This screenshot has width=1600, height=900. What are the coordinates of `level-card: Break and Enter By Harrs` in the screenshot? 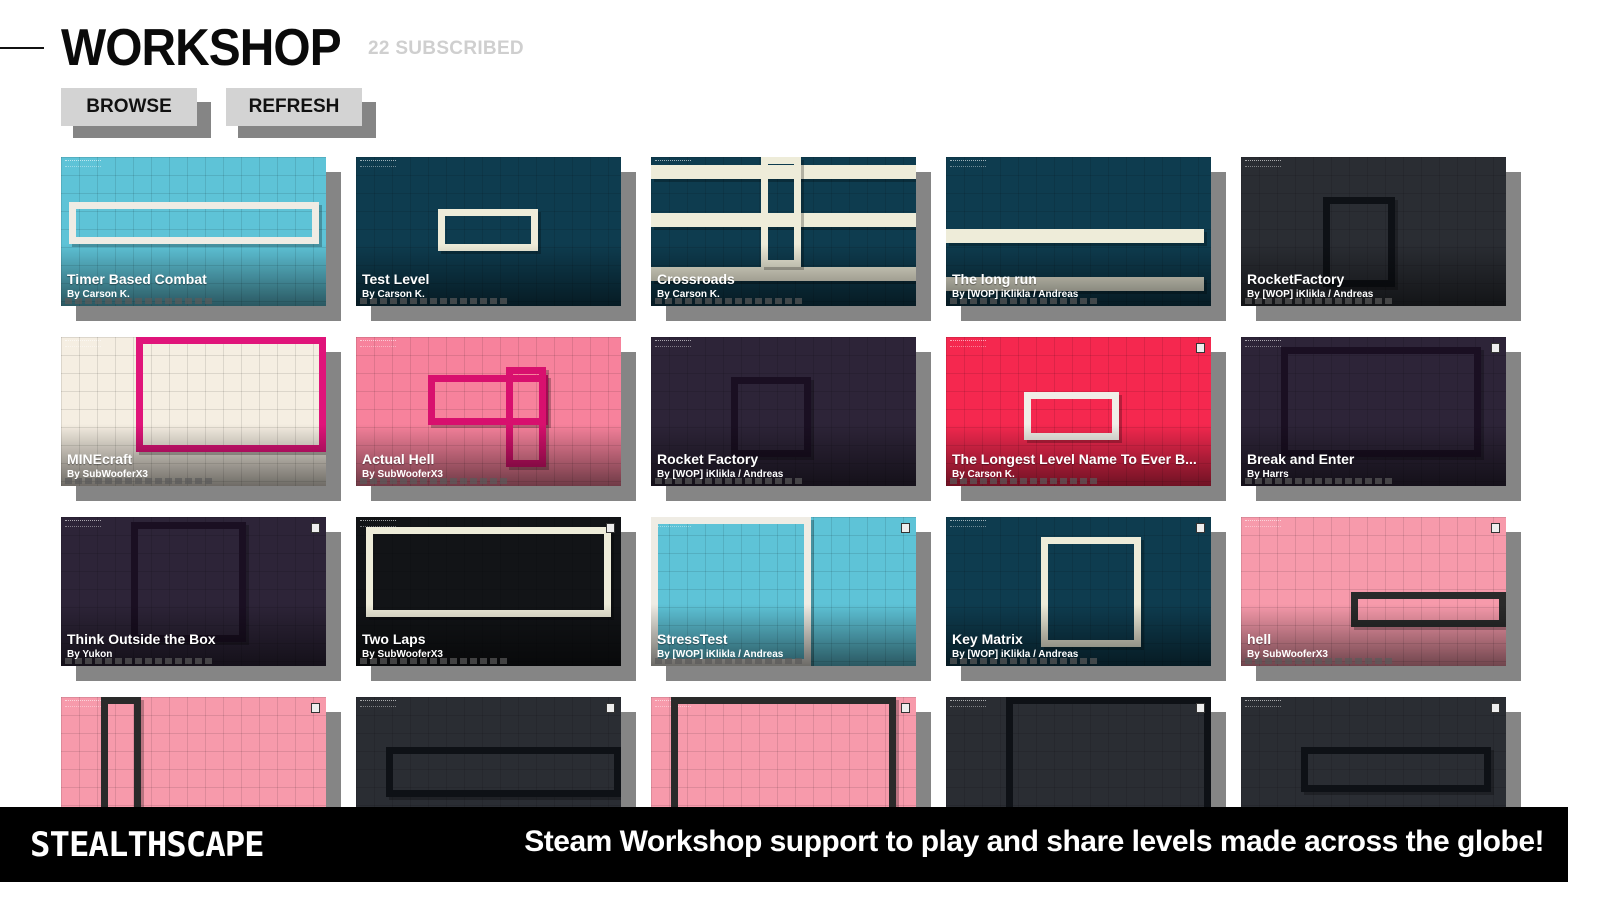 It's located at (1381, 419).